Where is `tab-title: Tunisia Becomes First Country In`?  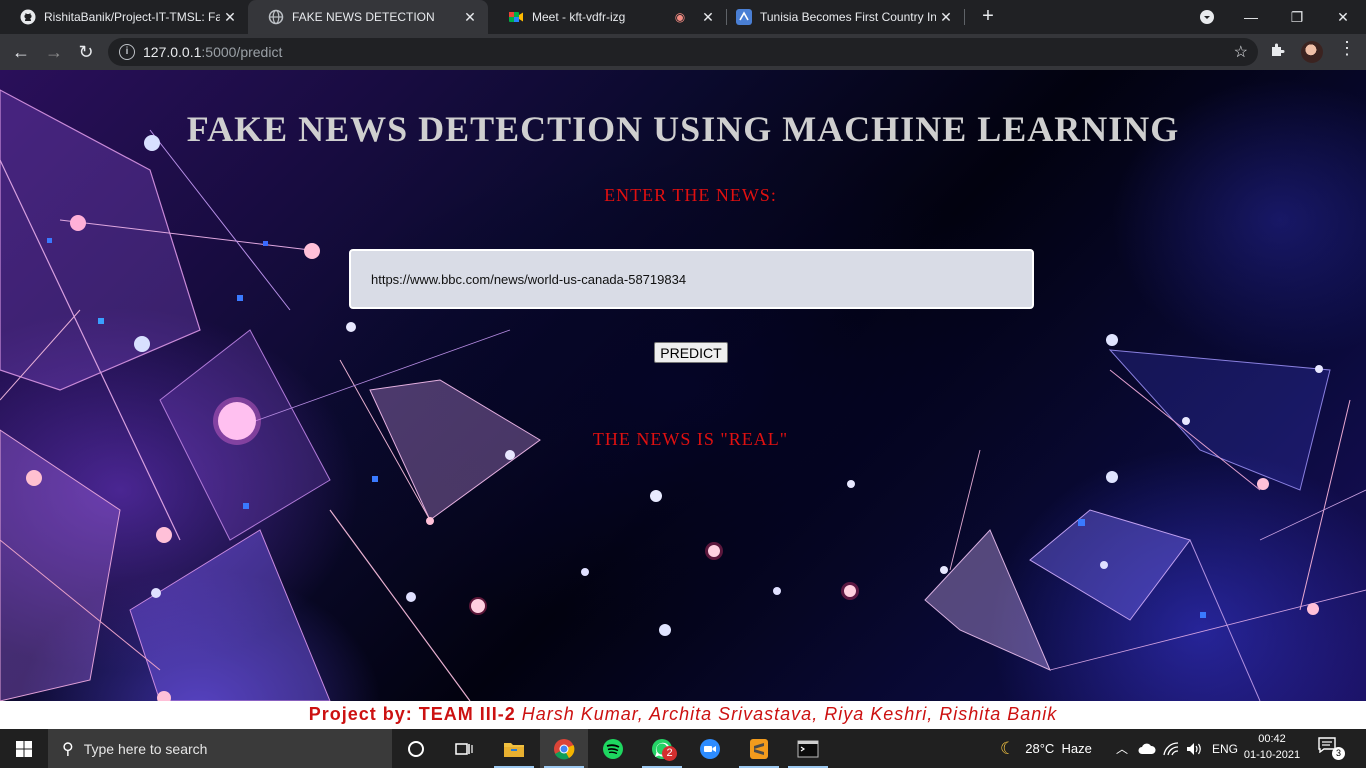
tab-title: Tunisia Becomes First Country In is located at coordinates (848, 17).